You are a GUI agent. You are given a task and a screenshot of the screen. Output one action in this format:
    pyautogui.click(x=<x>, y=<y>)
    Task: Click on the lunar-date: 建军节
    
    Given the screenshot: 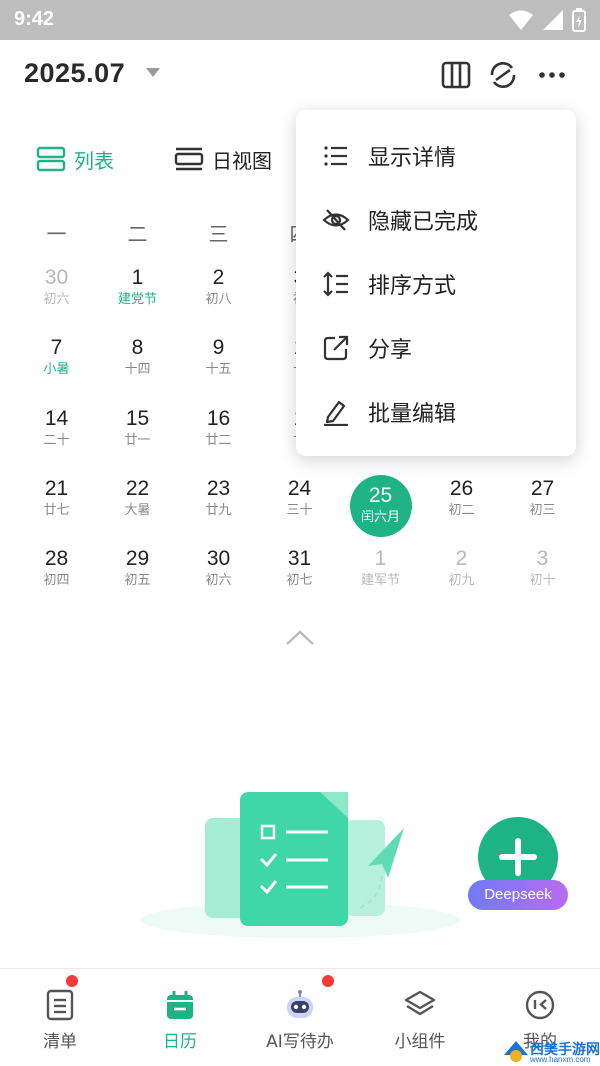 What is the action you would take?
    pyautogui.click(x=380, y=580)
    